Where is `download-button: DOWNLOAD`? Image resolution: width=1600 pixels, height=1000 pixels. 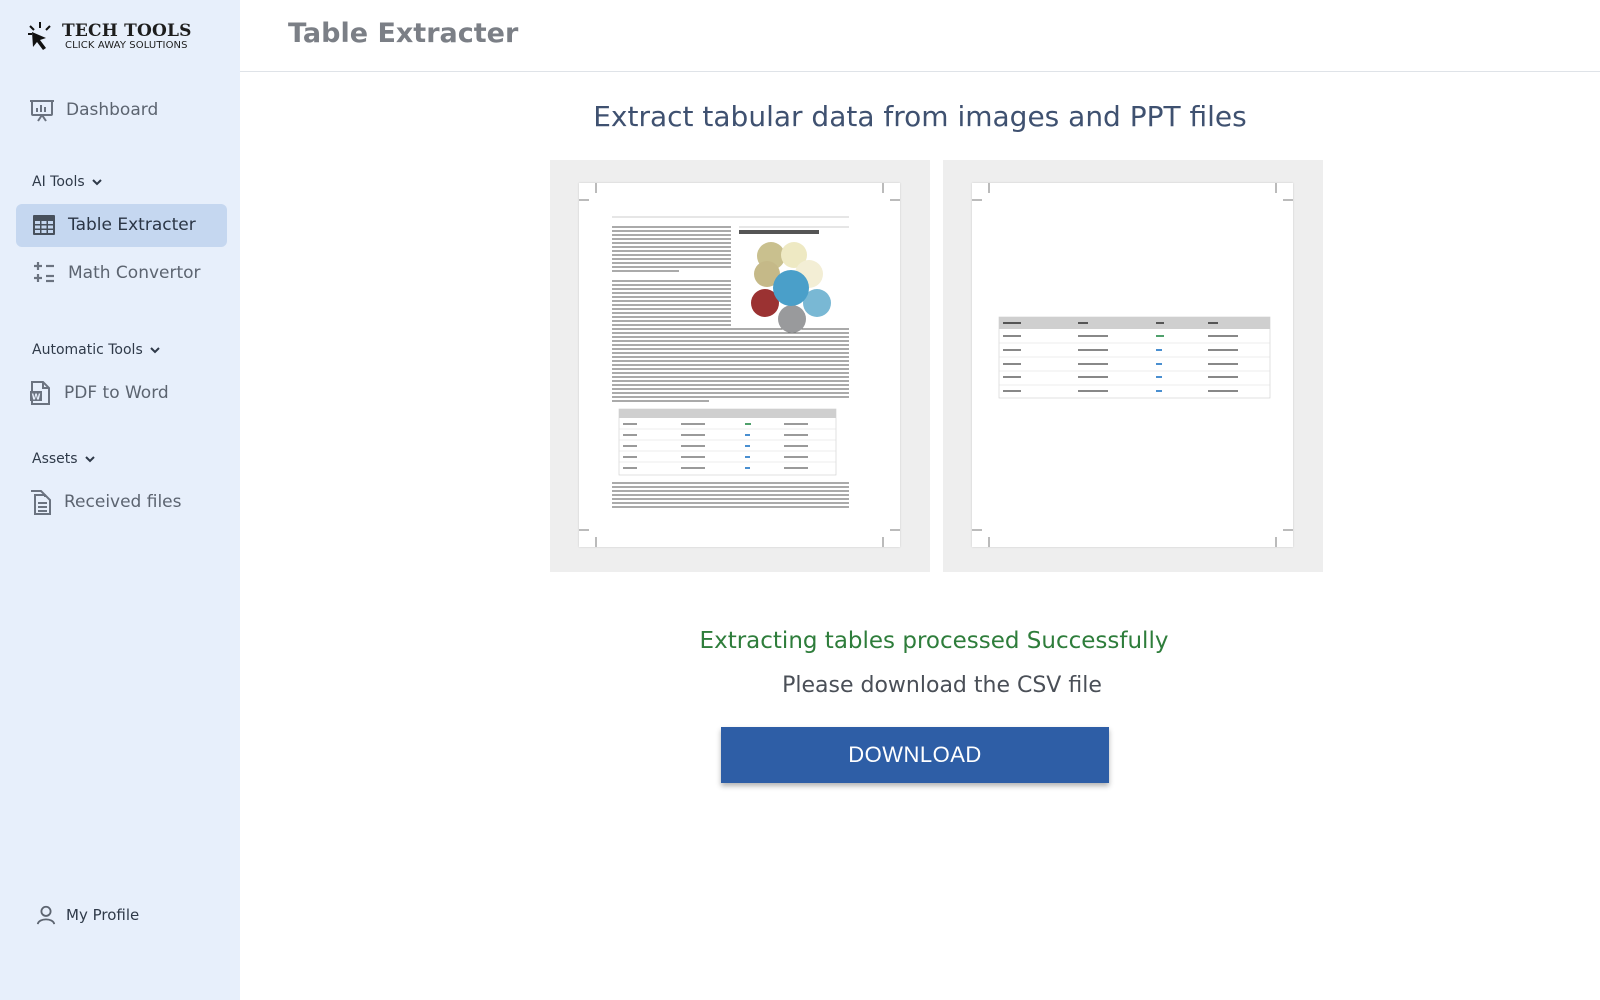 download-button: DOWNLOAD is located at coordinates (915, 755).